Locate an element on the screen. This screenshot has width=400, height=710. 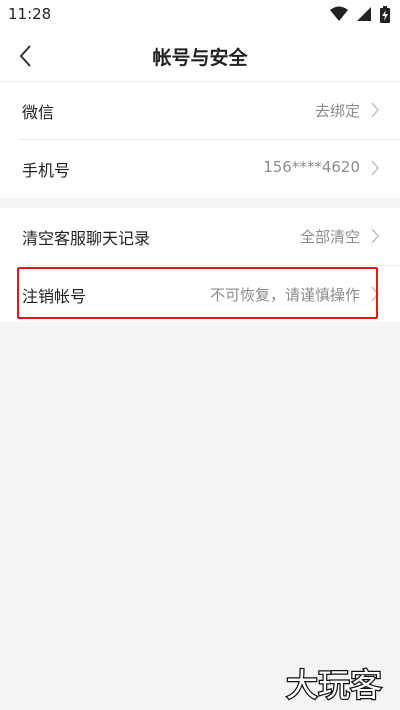
page-title: 帐号与安全 is located at coordinates (200, 58).